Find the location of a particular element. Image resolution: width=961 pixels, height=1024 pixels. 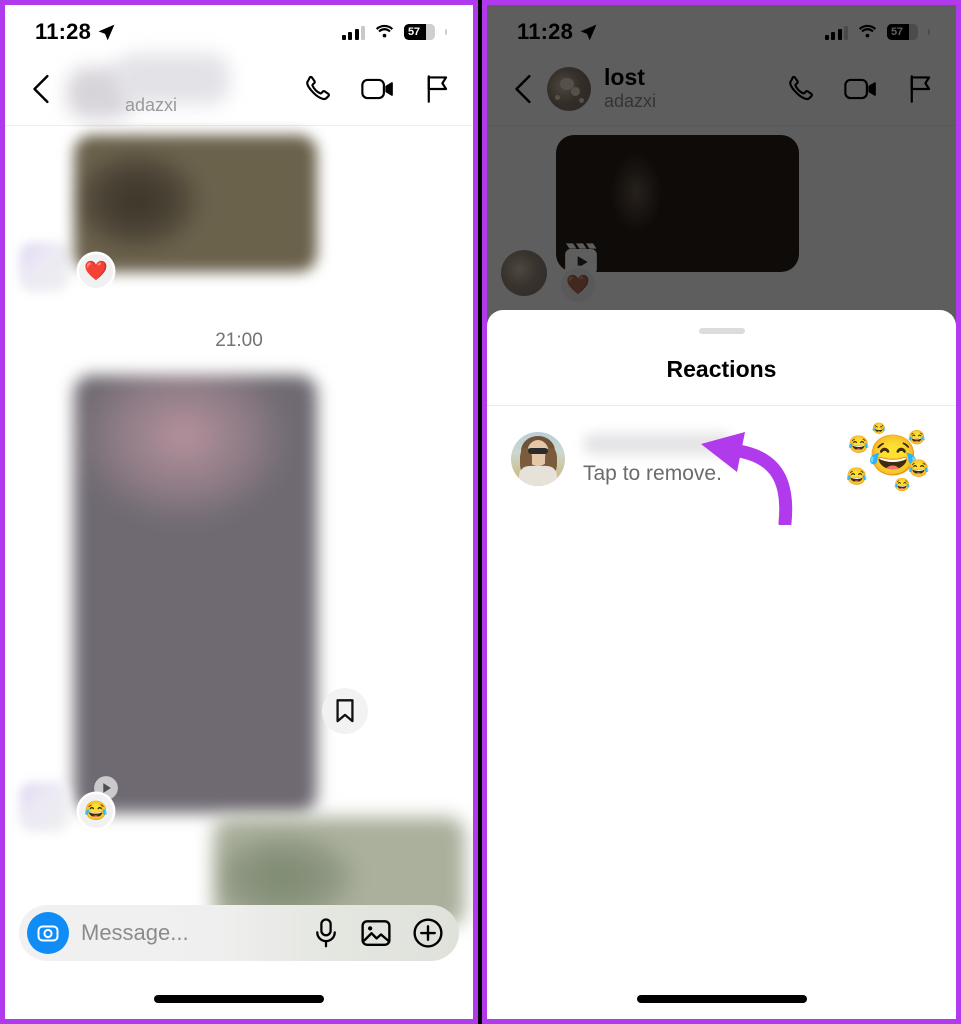

battery-icon: 57 is located at coordinates (419, 32).